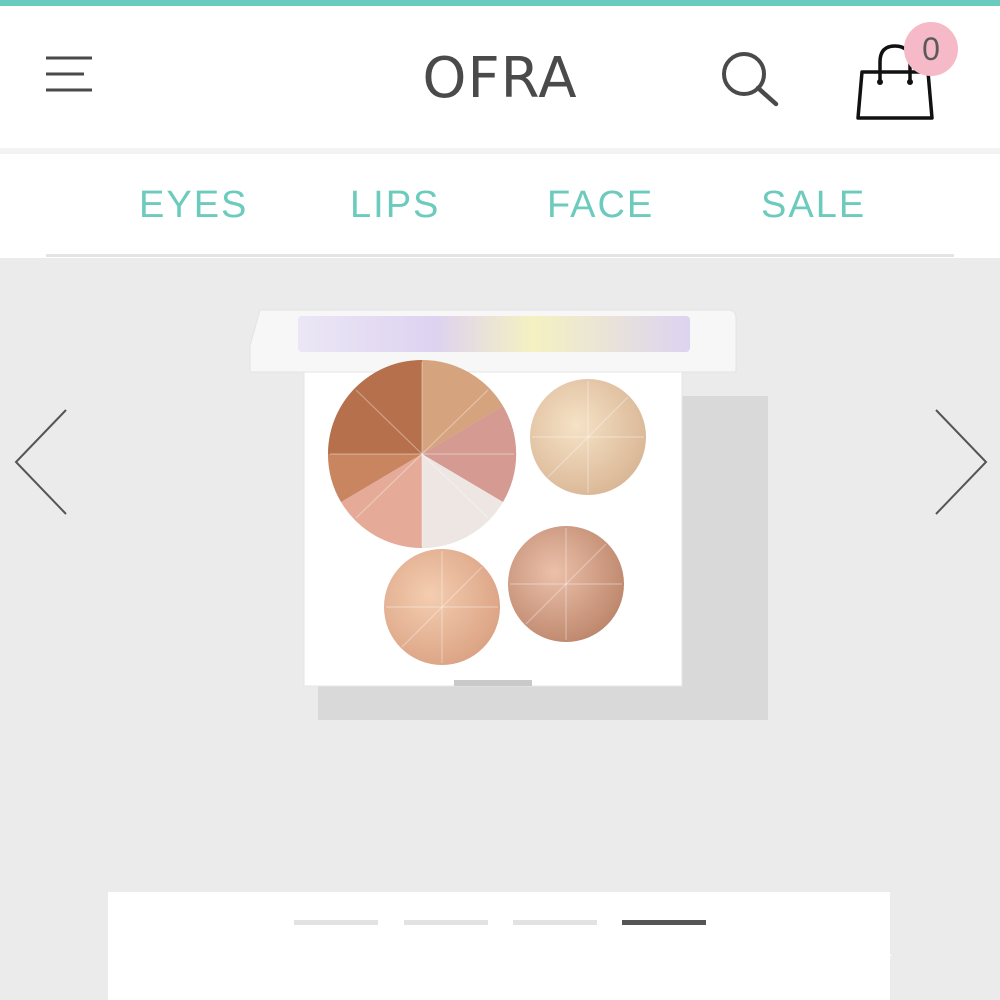 This screenshot has height=1000, width=1000. Describe the element at coordinates (499, 946) in the screenshot. I see `product-info-card` at that location.